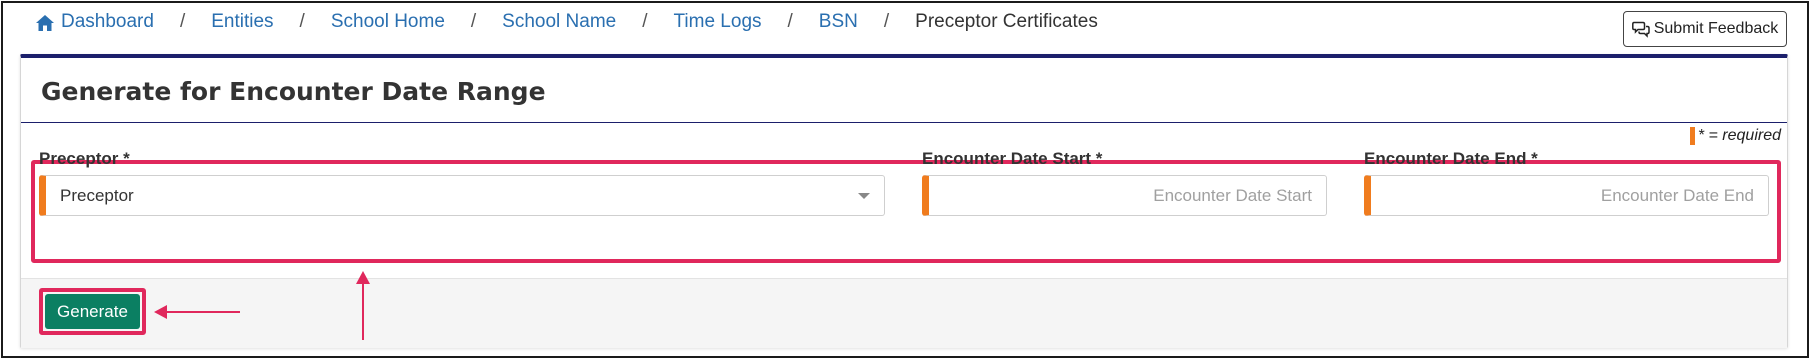  I want to click on arrow-left-annotation, so click(197, 312).